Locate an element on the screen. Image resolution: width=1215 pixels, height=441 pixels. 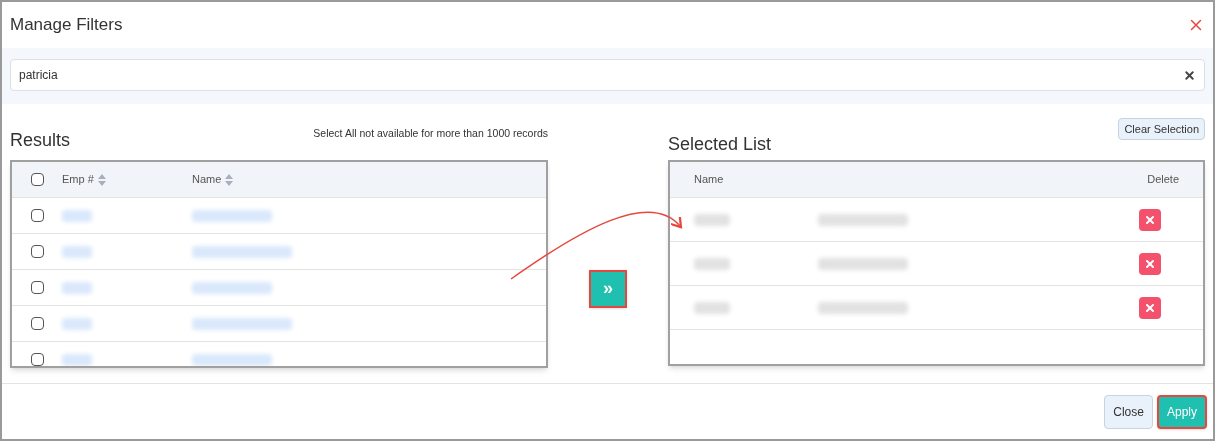
dialog-title: Manage Filters is located at coordinates (66, 25).